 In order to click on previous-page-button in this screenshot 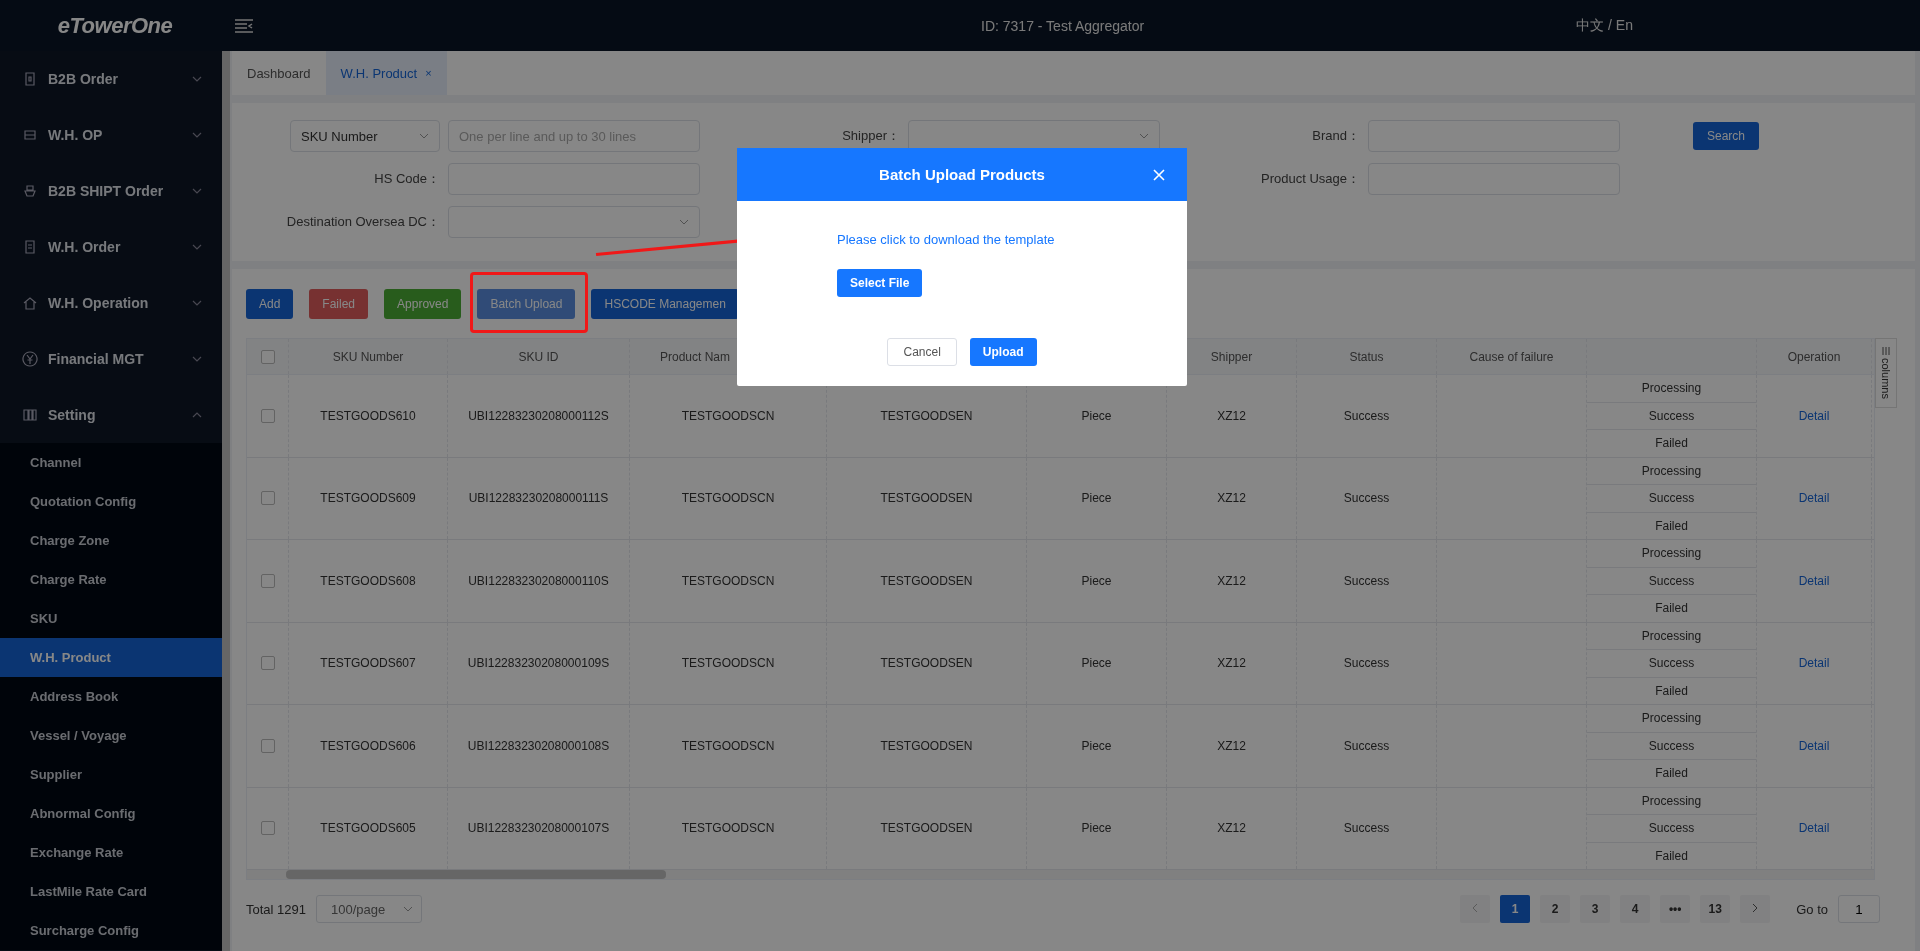, I will do `click(1475, 909)`.